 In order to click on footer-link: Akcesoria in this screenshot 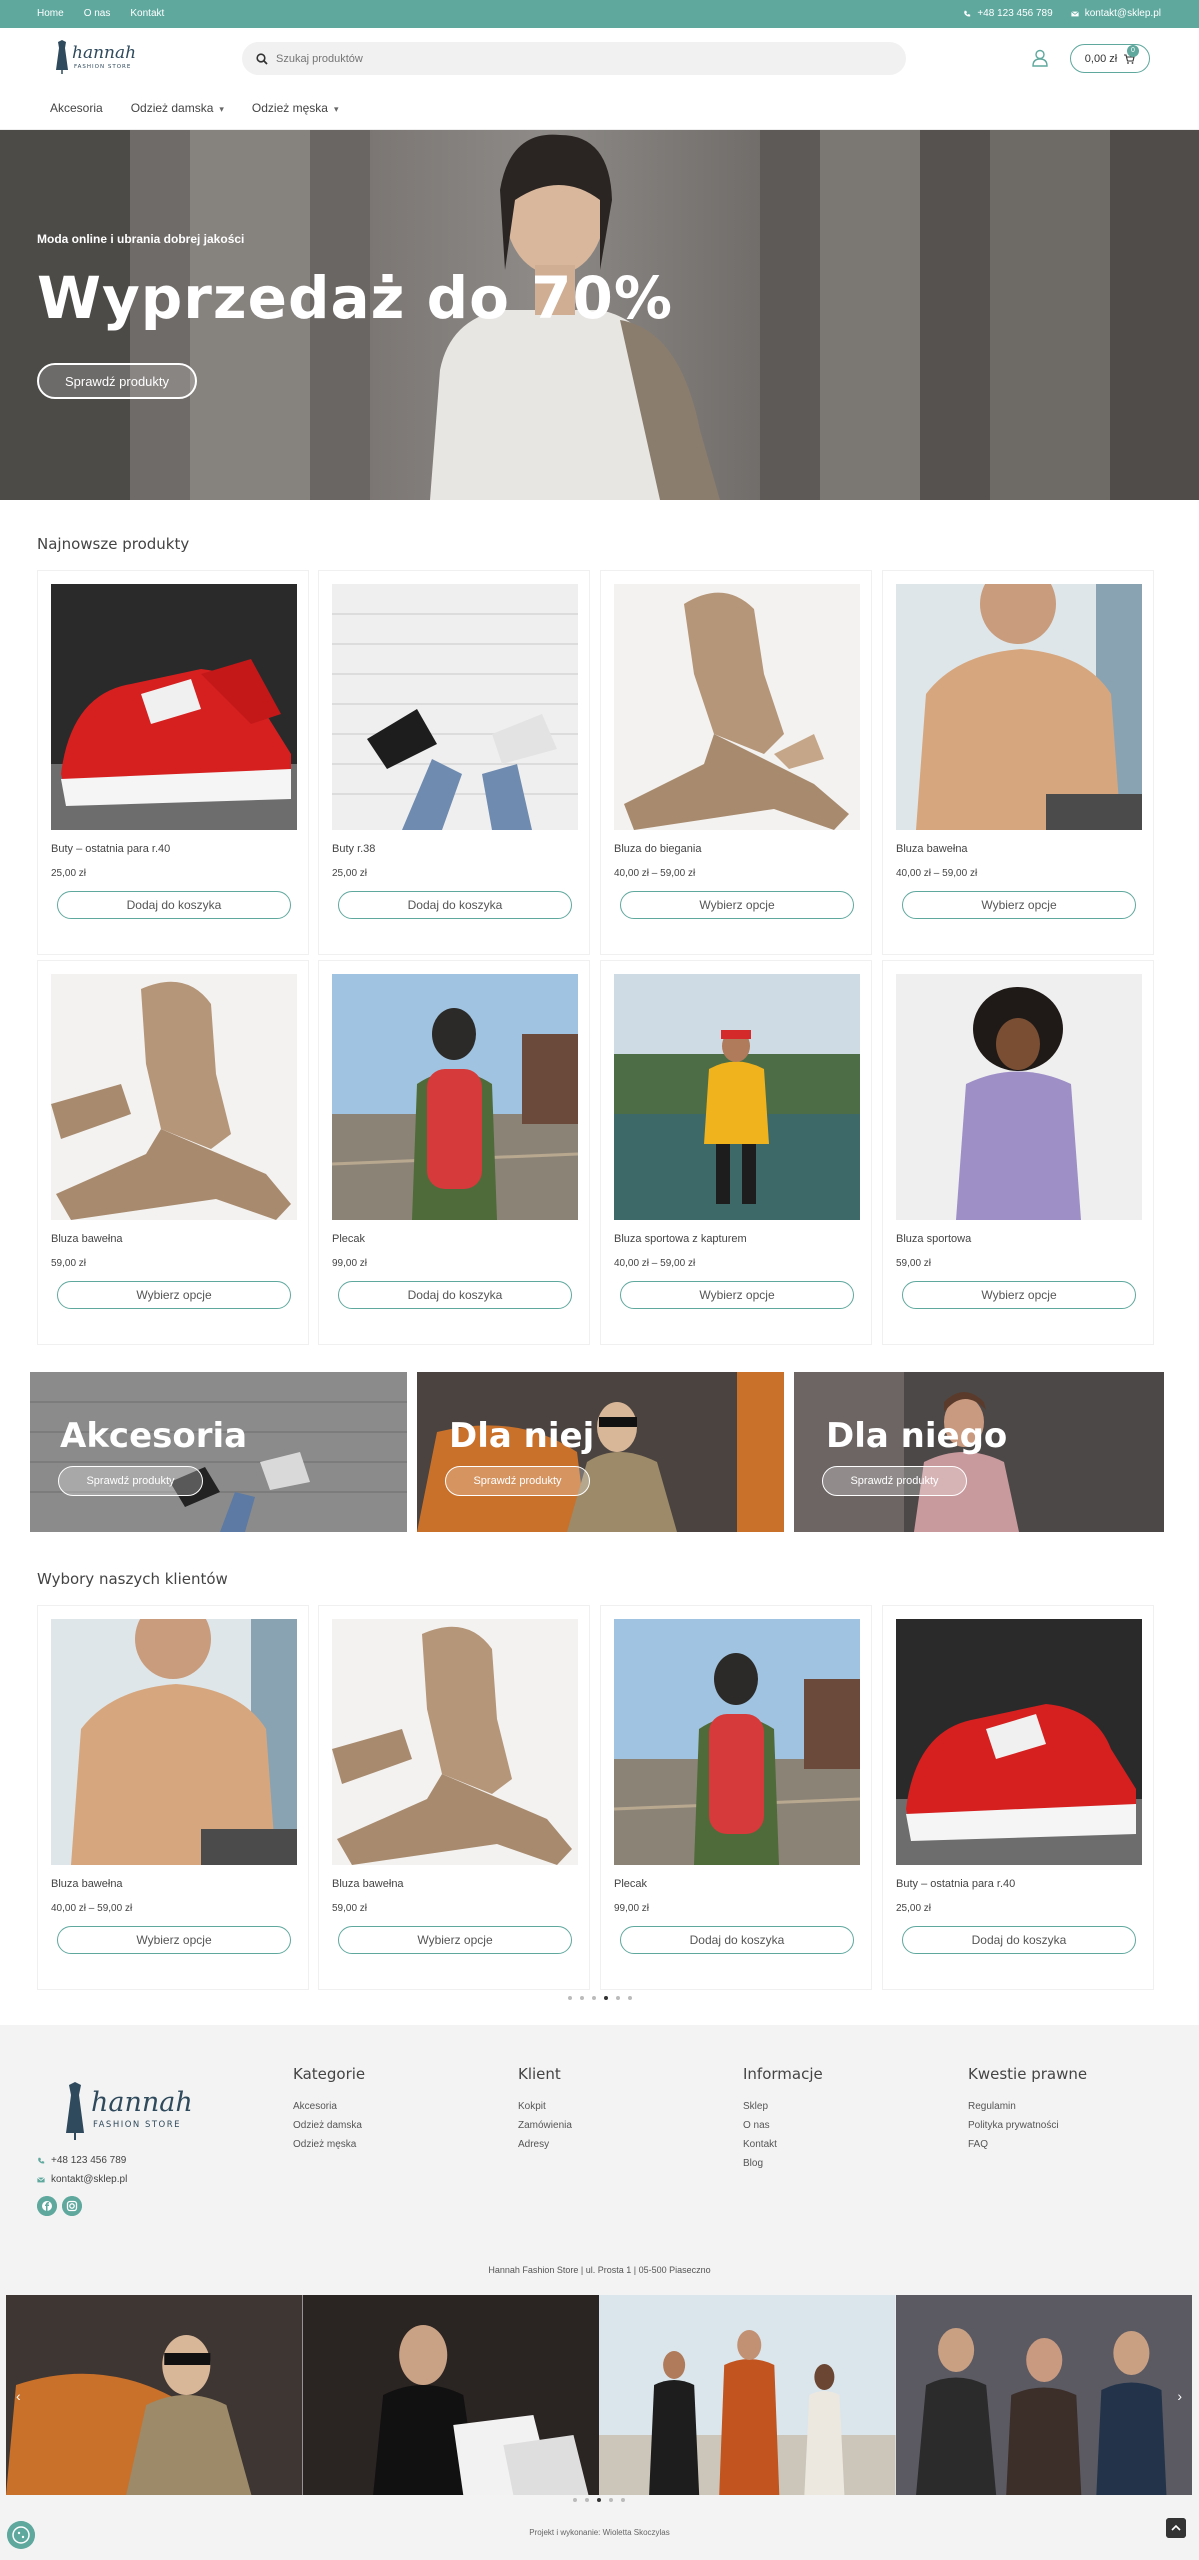, I will do `click(329, 2106)`.